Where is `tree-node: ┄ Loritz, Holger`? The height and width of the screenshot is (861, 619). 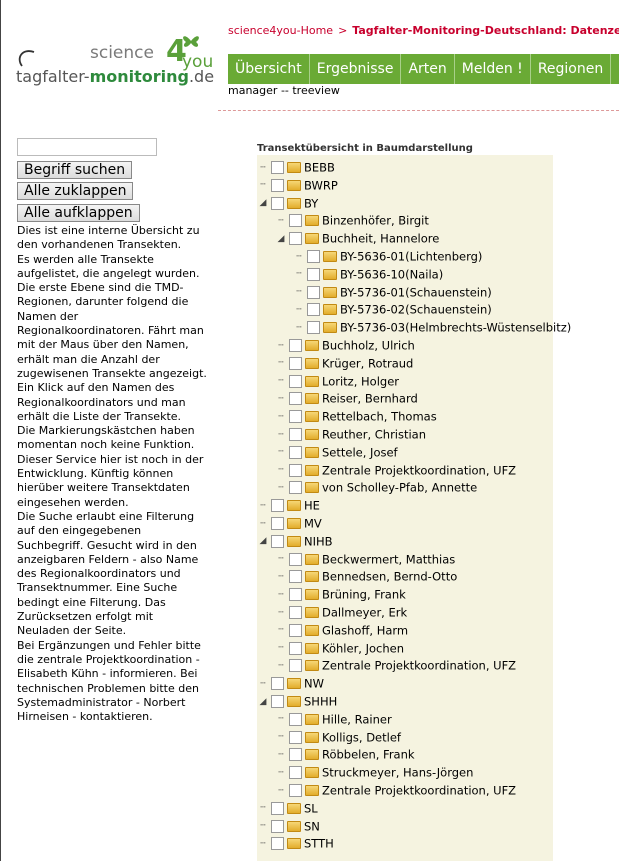 tree-node: ┄ Loritz, Holger is located at coordinates (337, 381).